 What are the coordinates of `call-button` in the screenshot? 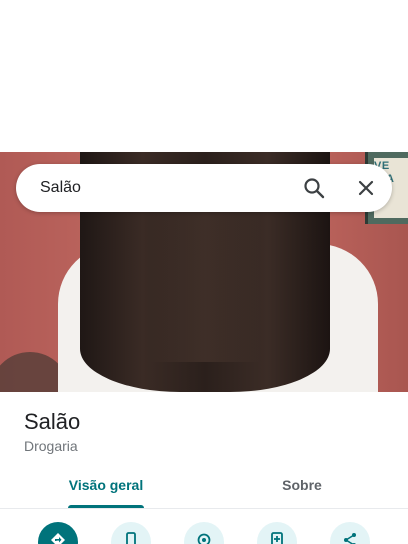 It's located at (131, 533).